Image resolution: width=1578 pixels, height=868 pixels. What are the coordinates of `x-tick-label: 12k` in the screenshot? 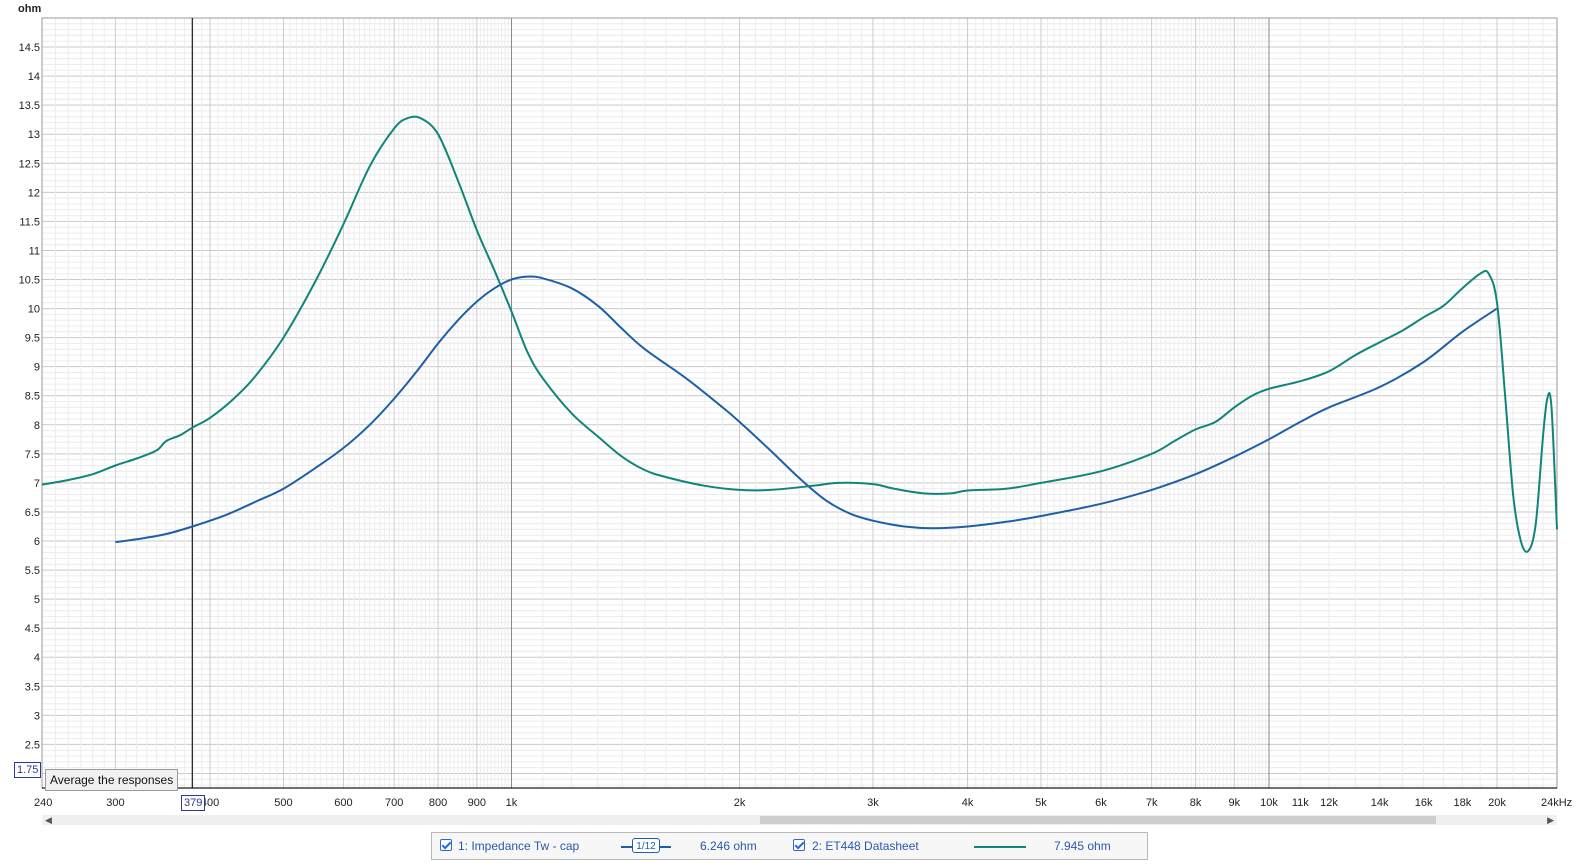 It's located at (1329, 803).